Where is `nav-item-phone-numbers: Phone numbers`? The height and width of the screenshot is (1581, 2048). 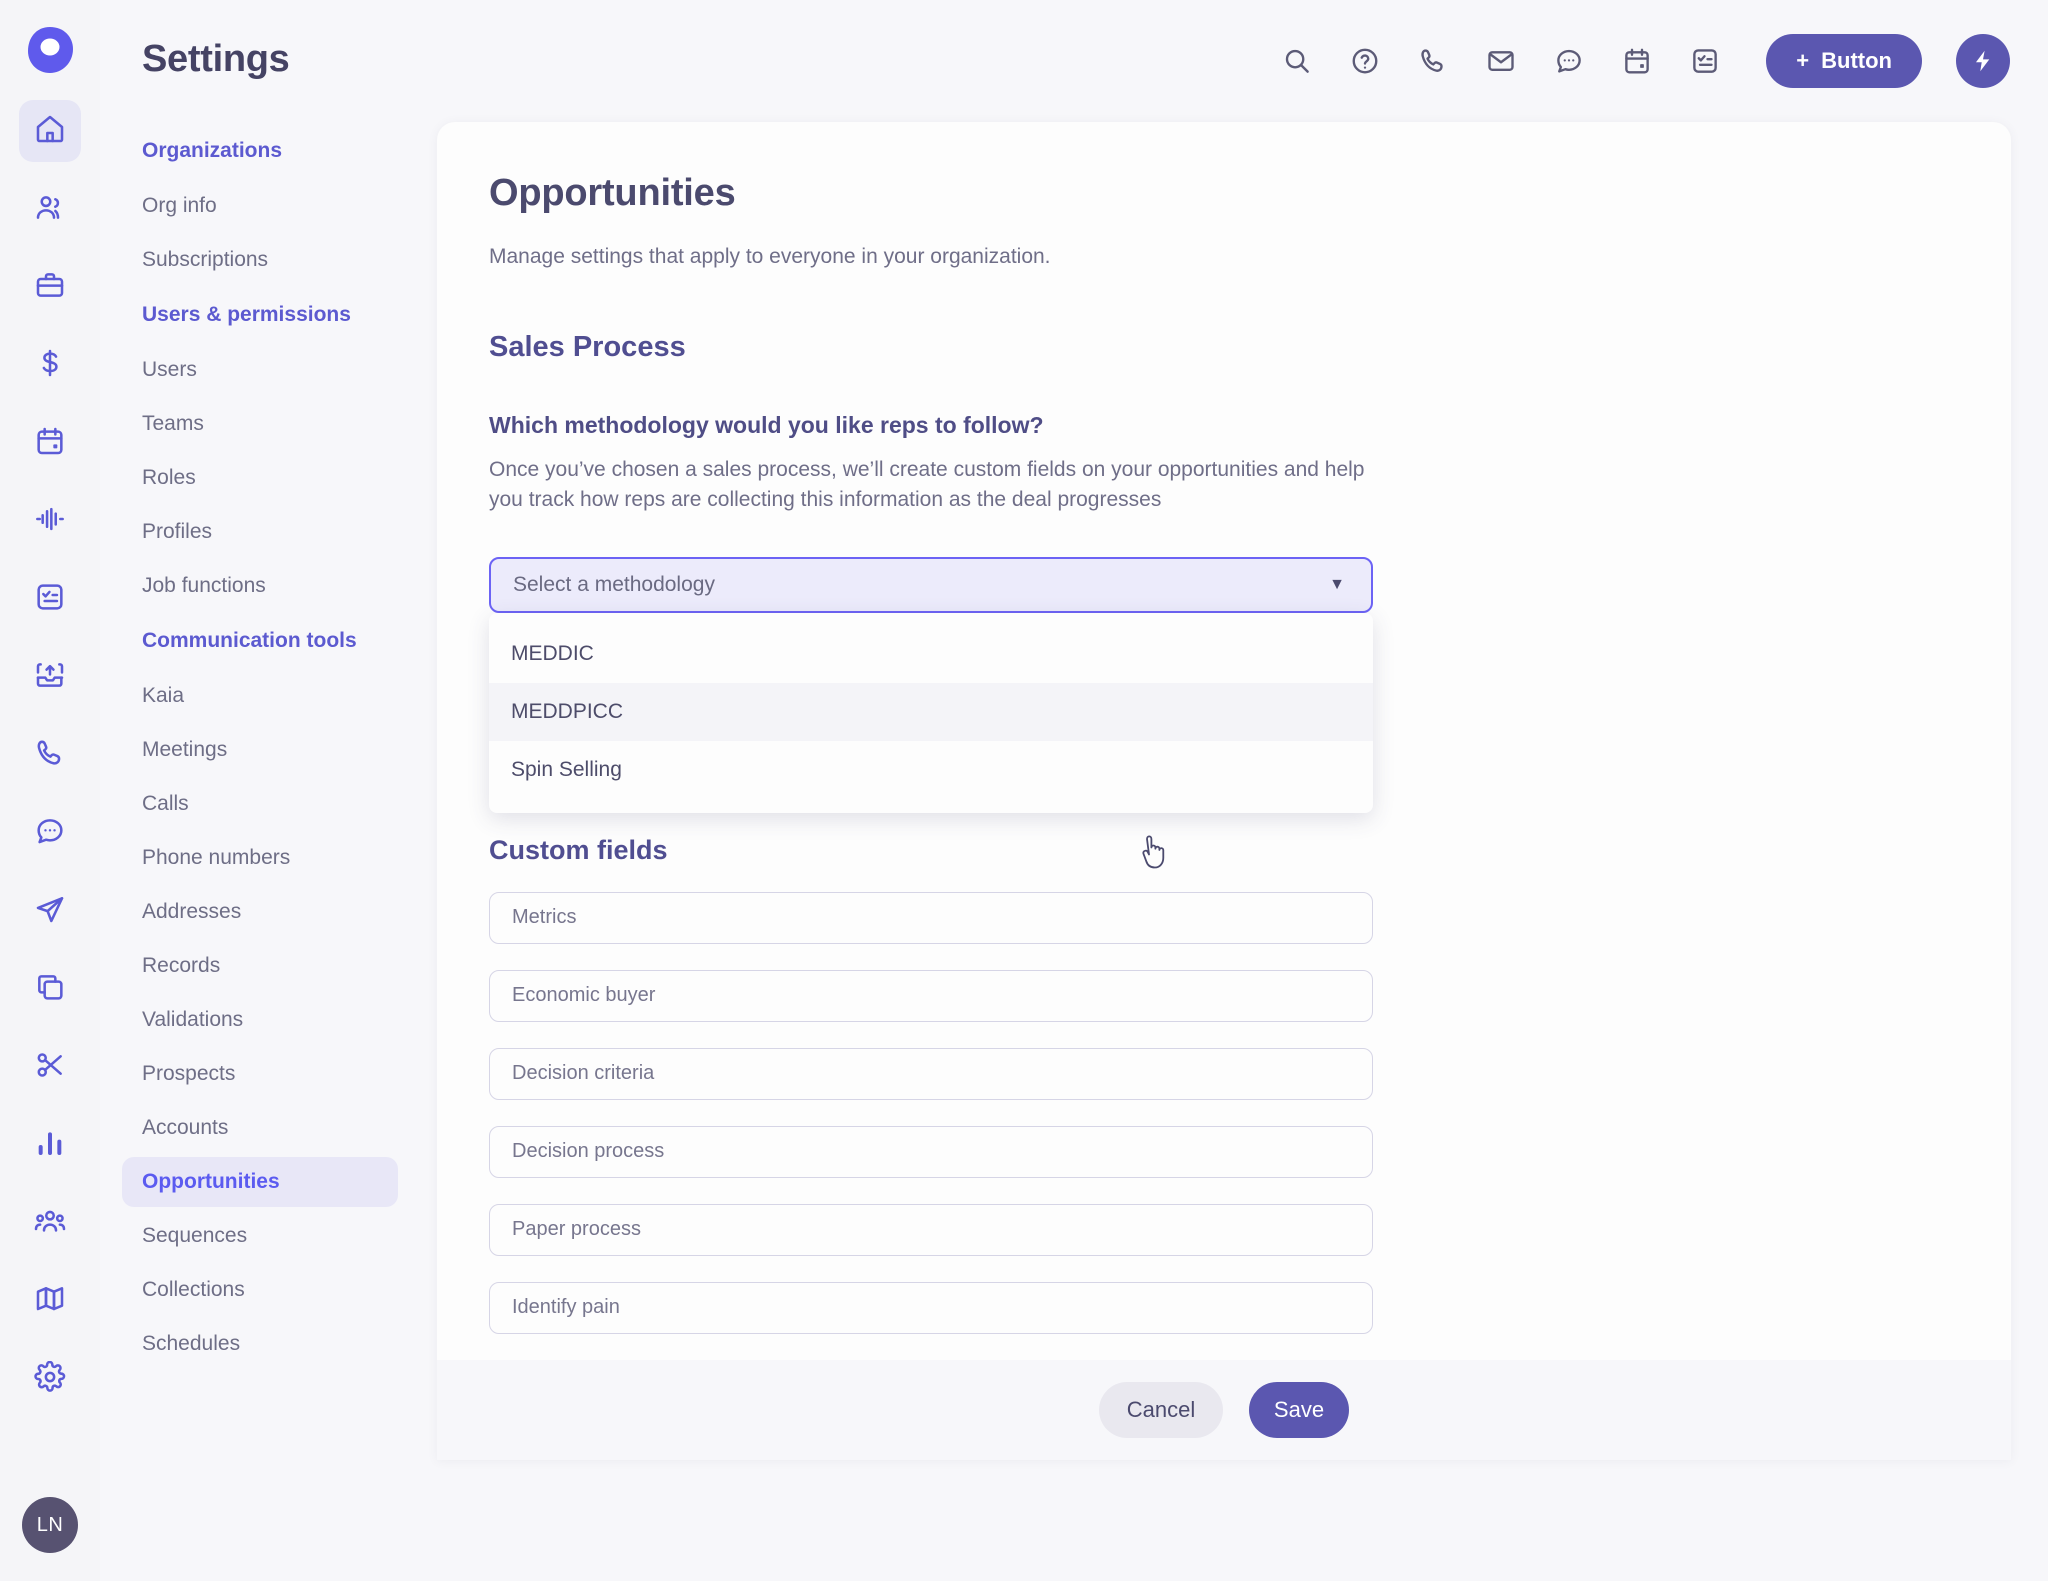
nav-item-phone-numbers: Phone numbers is located at coordinates (260, 858).